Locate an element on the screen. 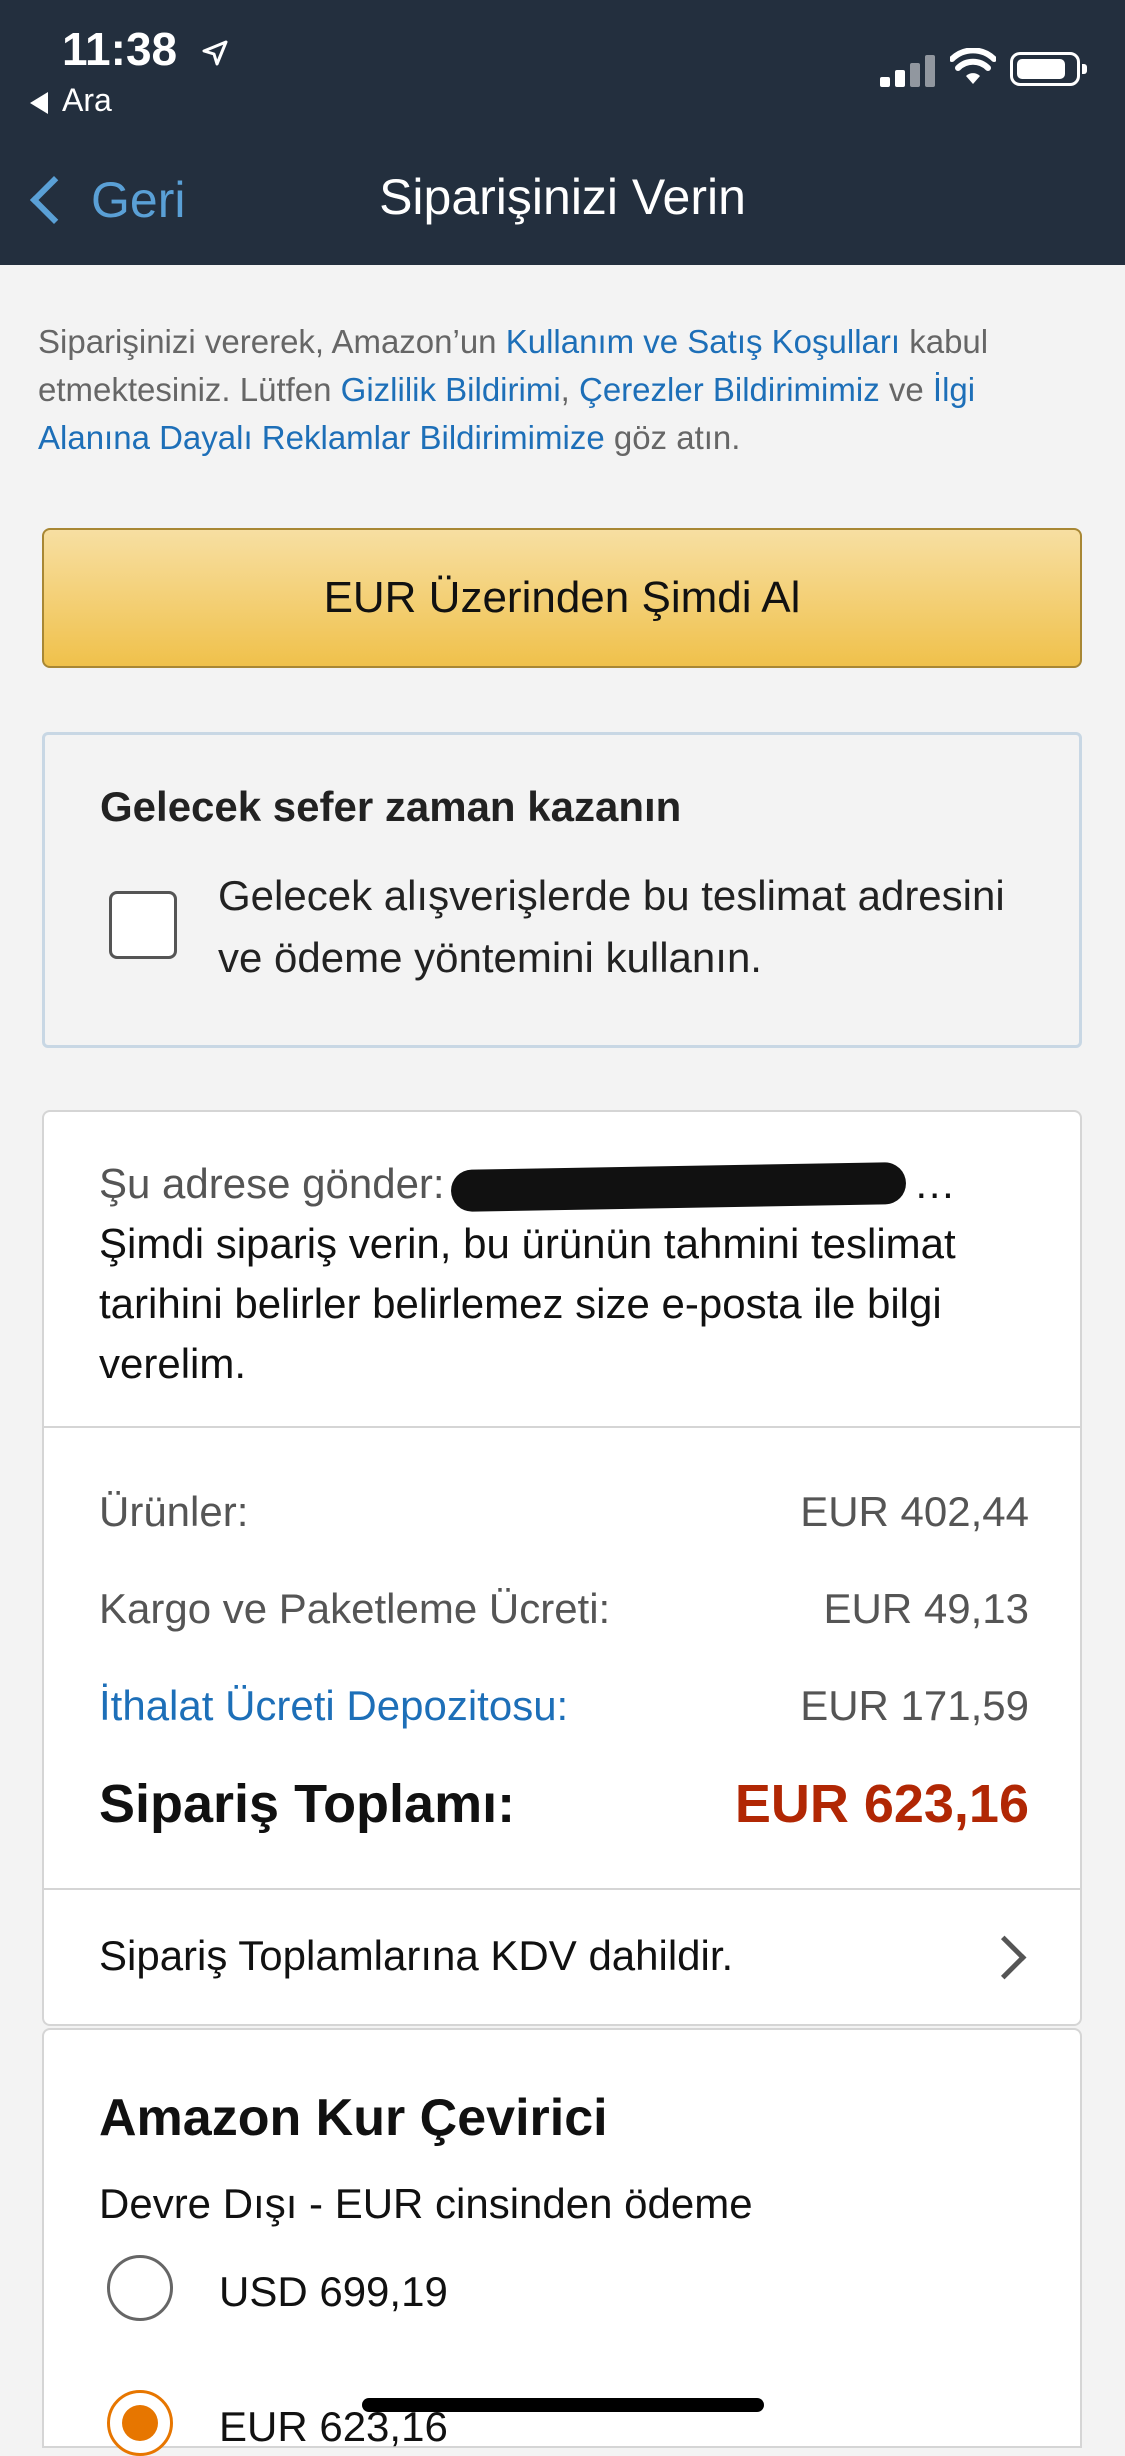 The height and width of the screenshot is (2456, 1125). buy-now-label: EUR Üzerinden Şimdi Al is located at coordinates (562, 597).